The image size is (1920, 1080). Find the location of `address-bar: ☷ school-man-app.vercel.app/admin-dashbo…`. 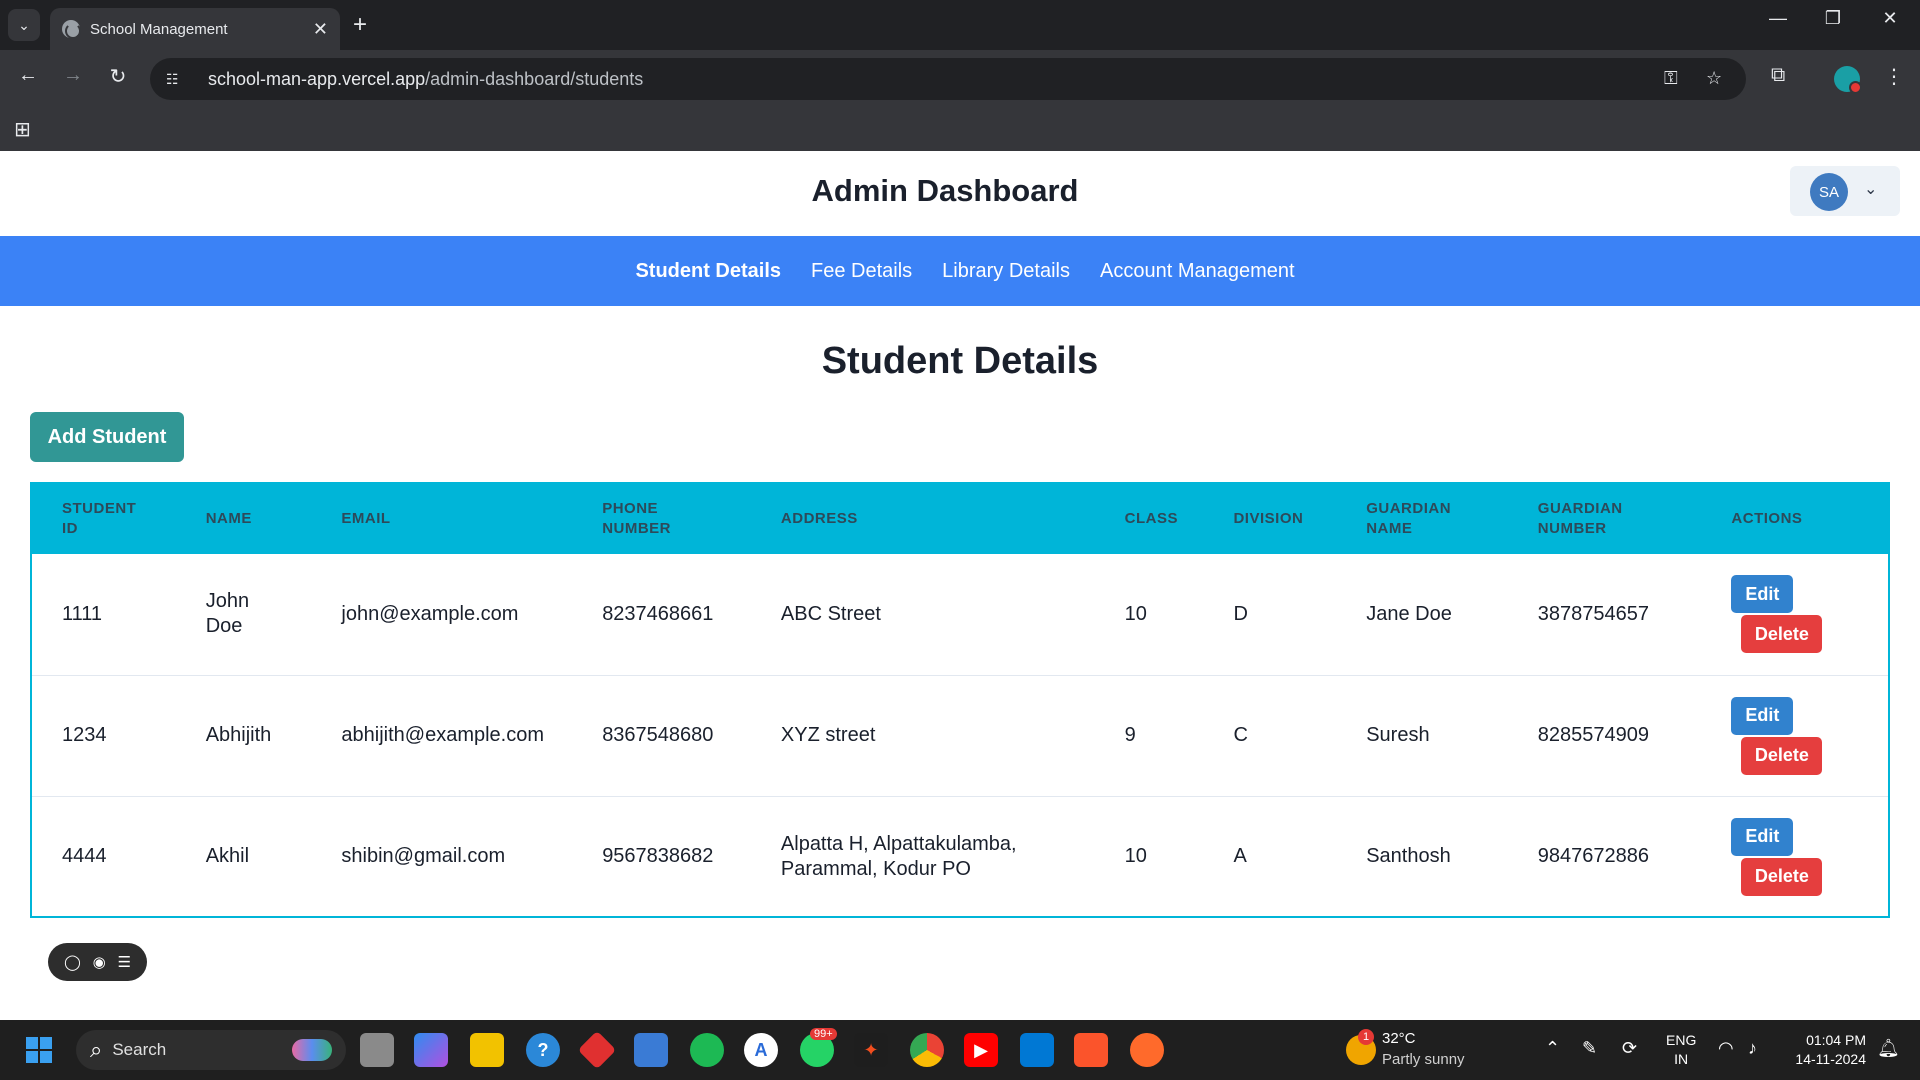

address-bar: ☷ school-man-app.vercel.app/admin-dashbo… is located at coordinates (948, 79).